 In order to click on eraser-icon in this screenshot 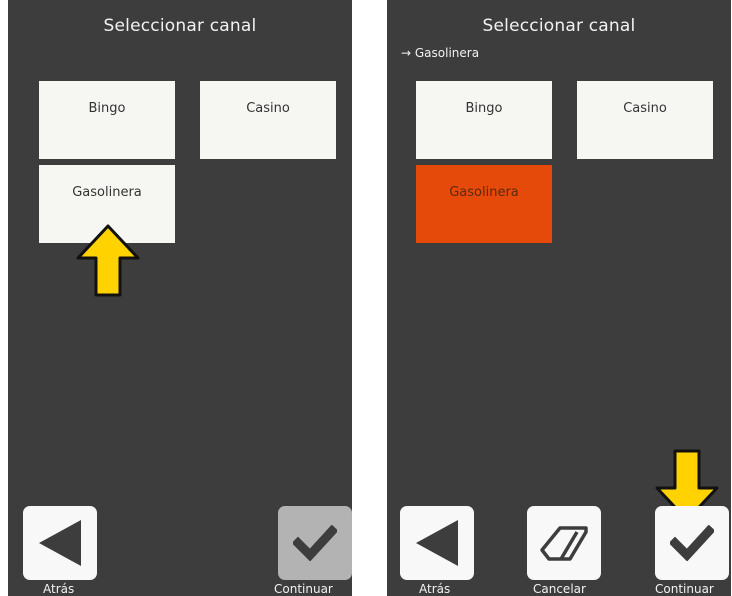, I will do `click(564, 543)`.